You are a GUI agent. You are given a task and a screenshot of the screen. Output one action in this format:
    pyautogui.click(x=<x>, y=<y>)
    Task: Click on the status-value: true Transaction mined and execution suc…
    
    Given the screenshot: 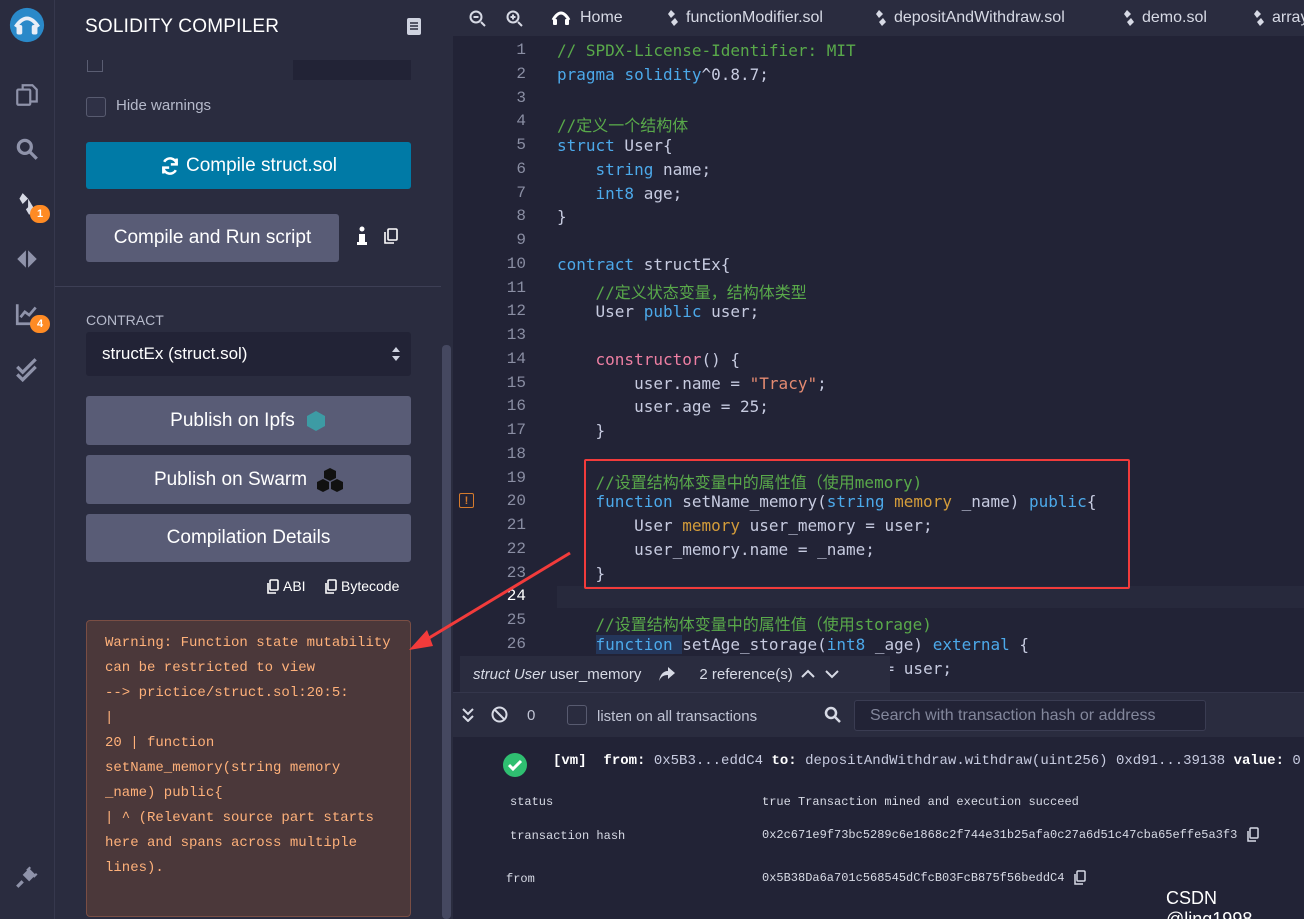 What is the action you would take?
    pyautogui.click(x=920, y=802)
    